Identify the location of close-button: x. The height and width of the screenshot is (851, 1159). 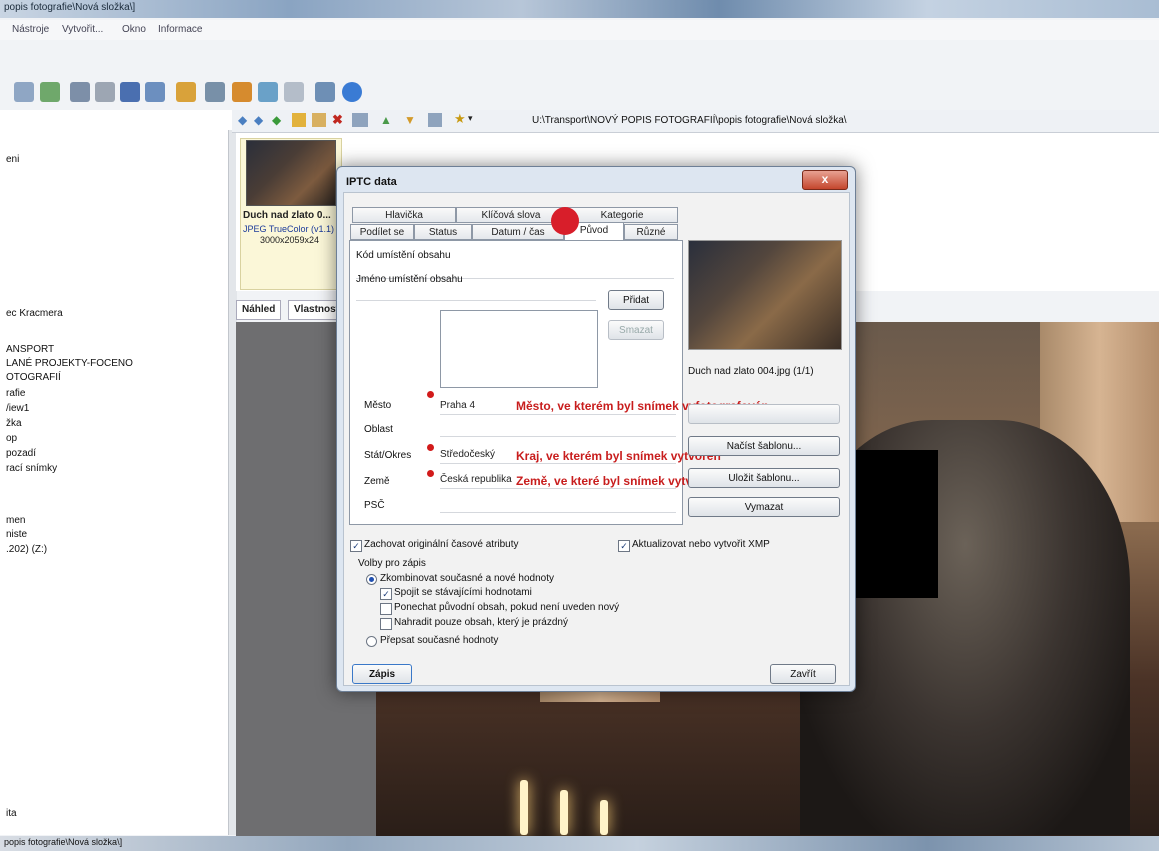
(825, 180).